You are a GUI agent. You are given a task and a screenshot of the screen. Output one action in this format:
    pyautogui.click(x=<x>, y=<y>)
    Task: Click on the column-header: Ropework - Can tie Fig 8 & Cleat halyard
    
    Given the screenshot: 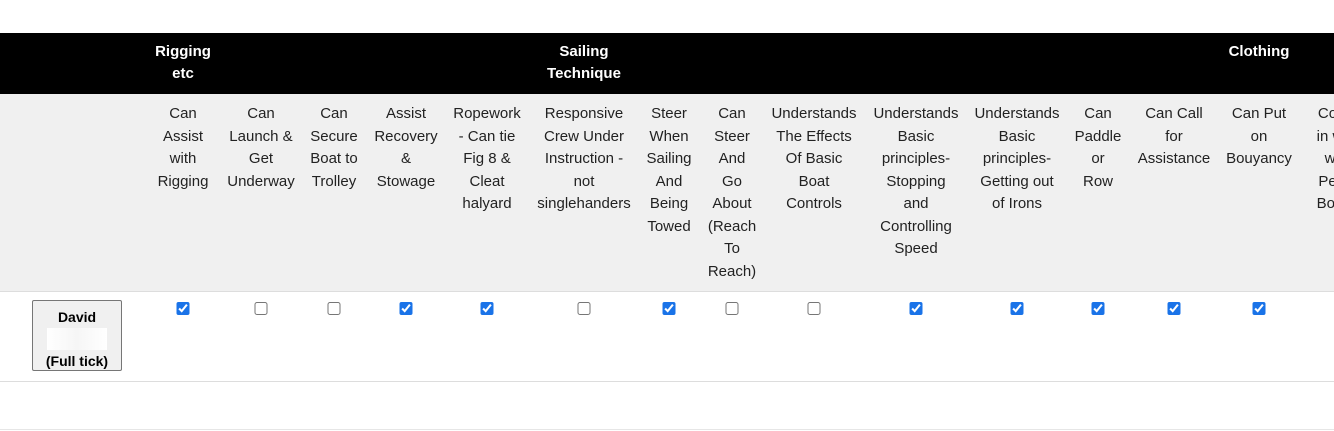 What is the action you would take?
    pyautogui.click(x=487, y=158)
    